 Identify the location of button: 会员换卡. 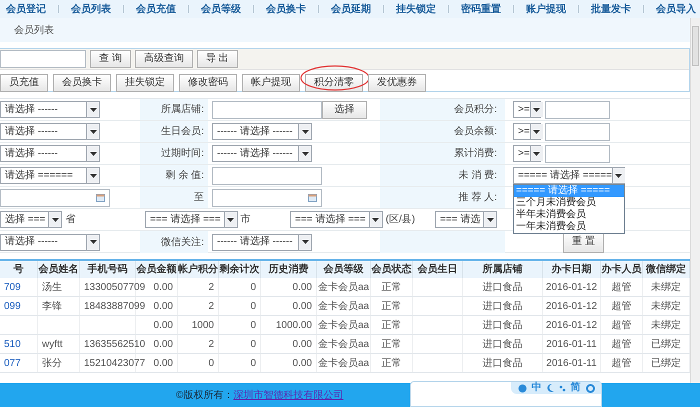
(82, 83).